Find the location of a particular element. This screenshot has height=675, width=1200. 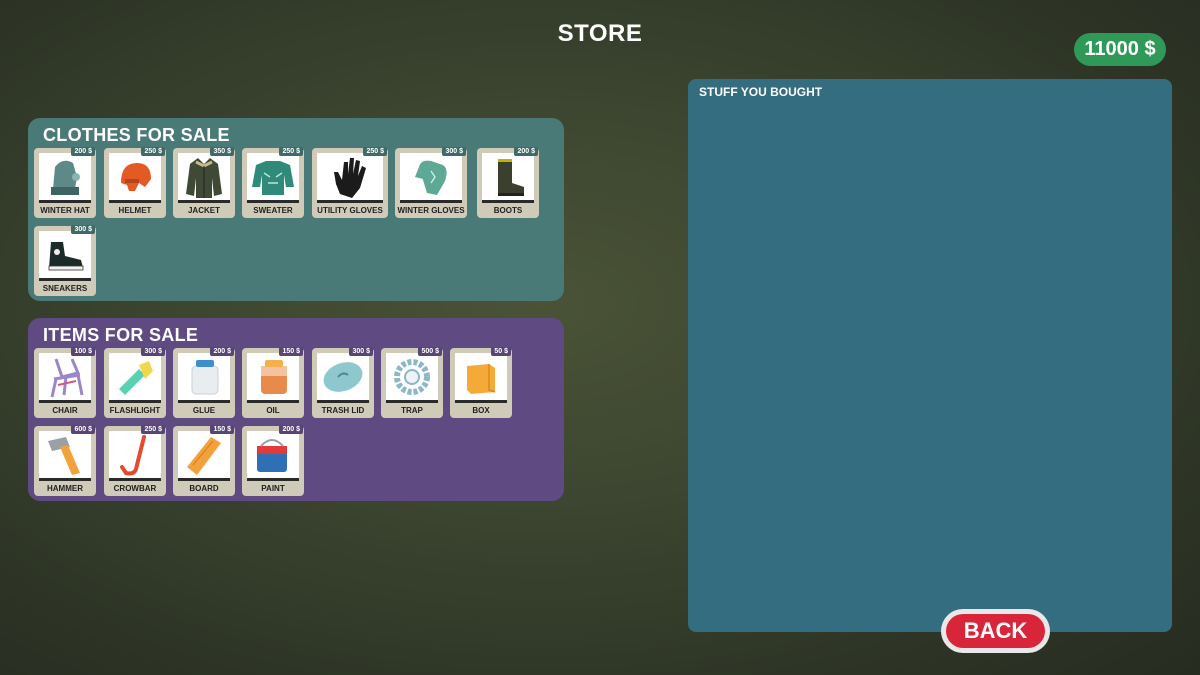

flashlight-icon is located at coordinates (135, 378).